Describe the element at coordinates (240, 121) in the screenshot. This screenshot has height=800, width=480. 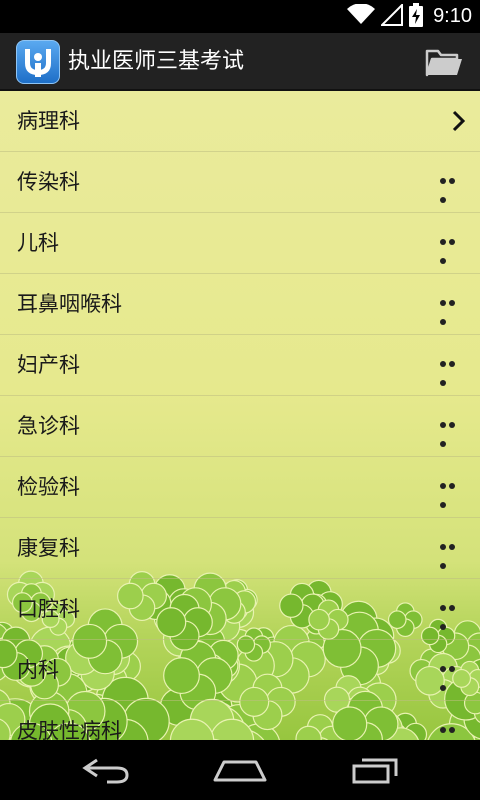
I see `list-item: 病理科` at that location.